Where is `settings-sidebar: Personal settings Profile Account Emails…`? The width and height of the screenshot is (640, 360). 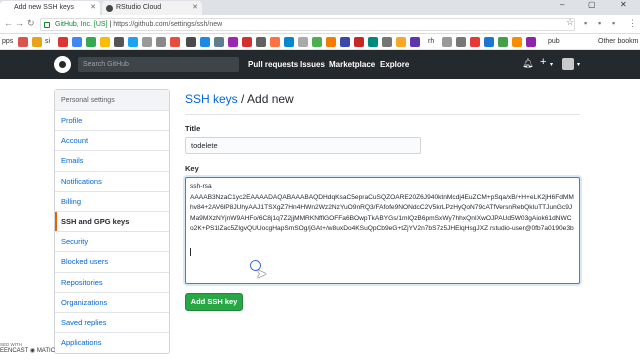 settings-sidebar: Personal settings Profile Account Emails… is located at coordinates (112, 222).